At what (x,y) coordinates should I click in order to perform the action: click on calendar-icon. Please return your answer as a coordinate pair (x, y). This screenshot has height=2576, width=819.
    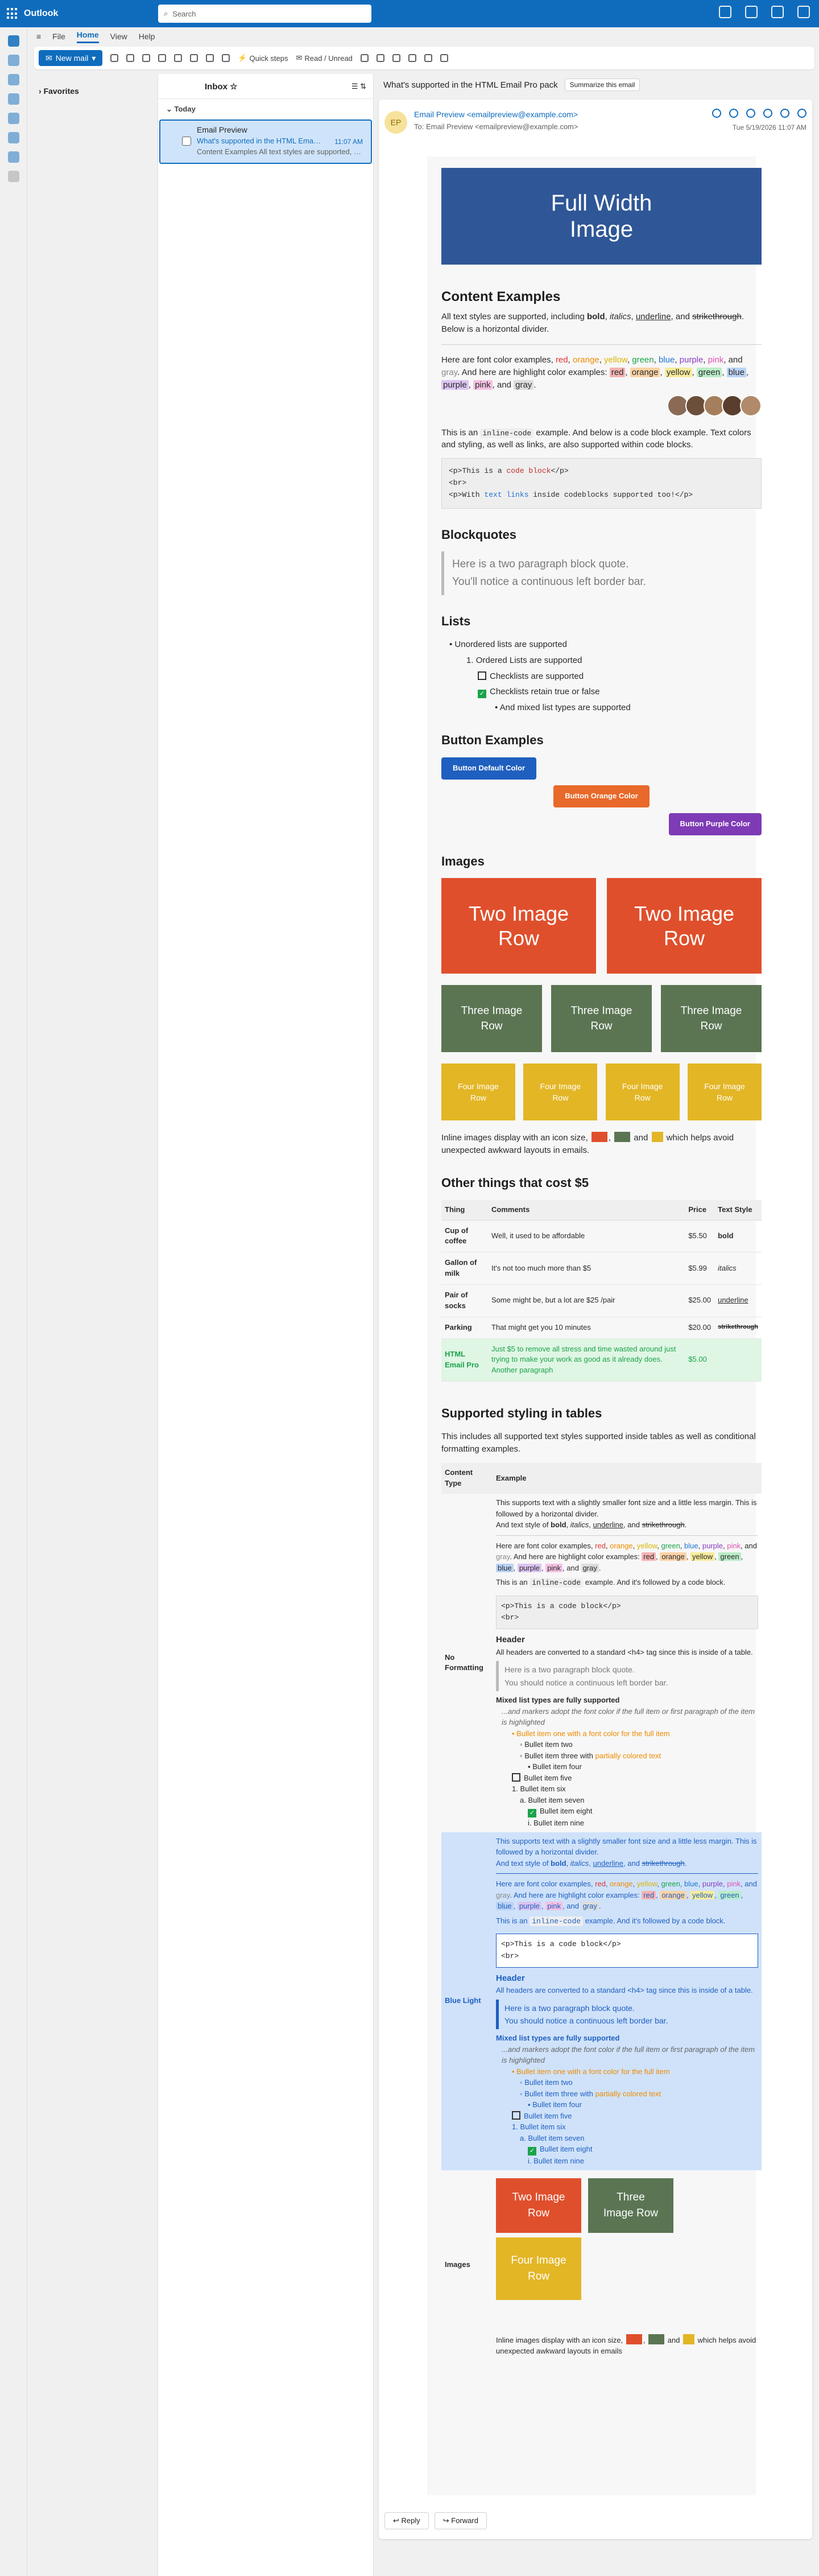
    Looking at the image, I should click on (13, 61).